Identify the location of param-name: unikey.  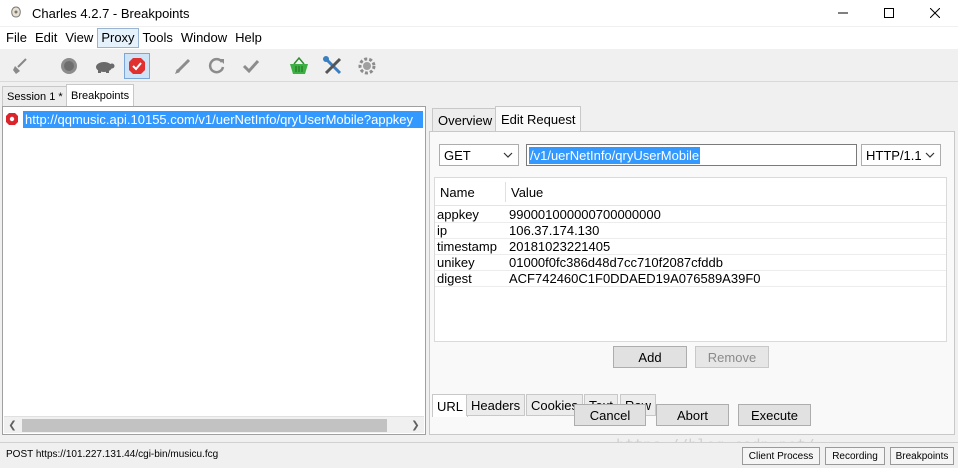
(456, 262).